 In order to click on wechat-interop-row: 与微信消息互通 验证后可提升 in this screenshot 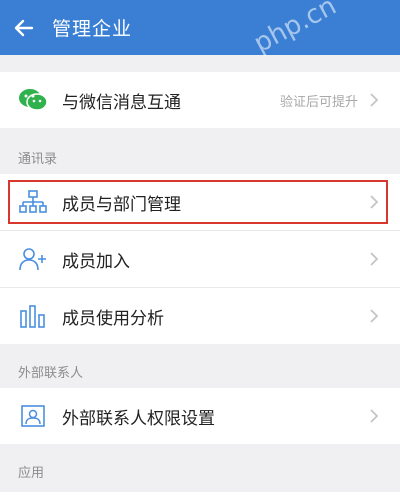, I will do `click(200, 100)`.